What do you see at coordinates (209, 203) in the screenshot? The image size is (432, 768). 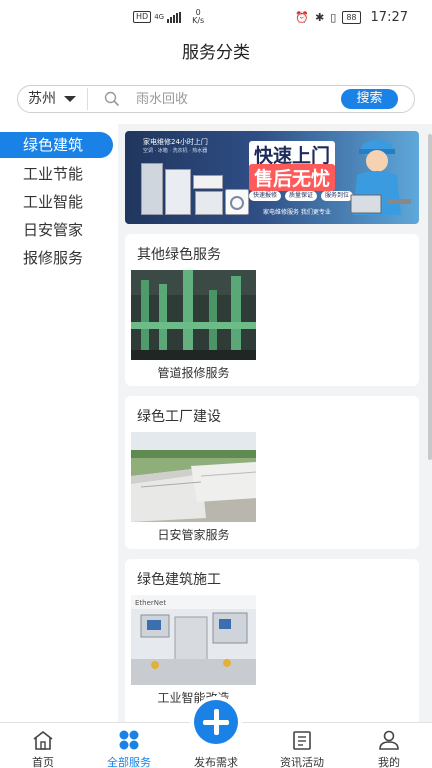 I see `microwave-image` at bounding box center [209, 203].